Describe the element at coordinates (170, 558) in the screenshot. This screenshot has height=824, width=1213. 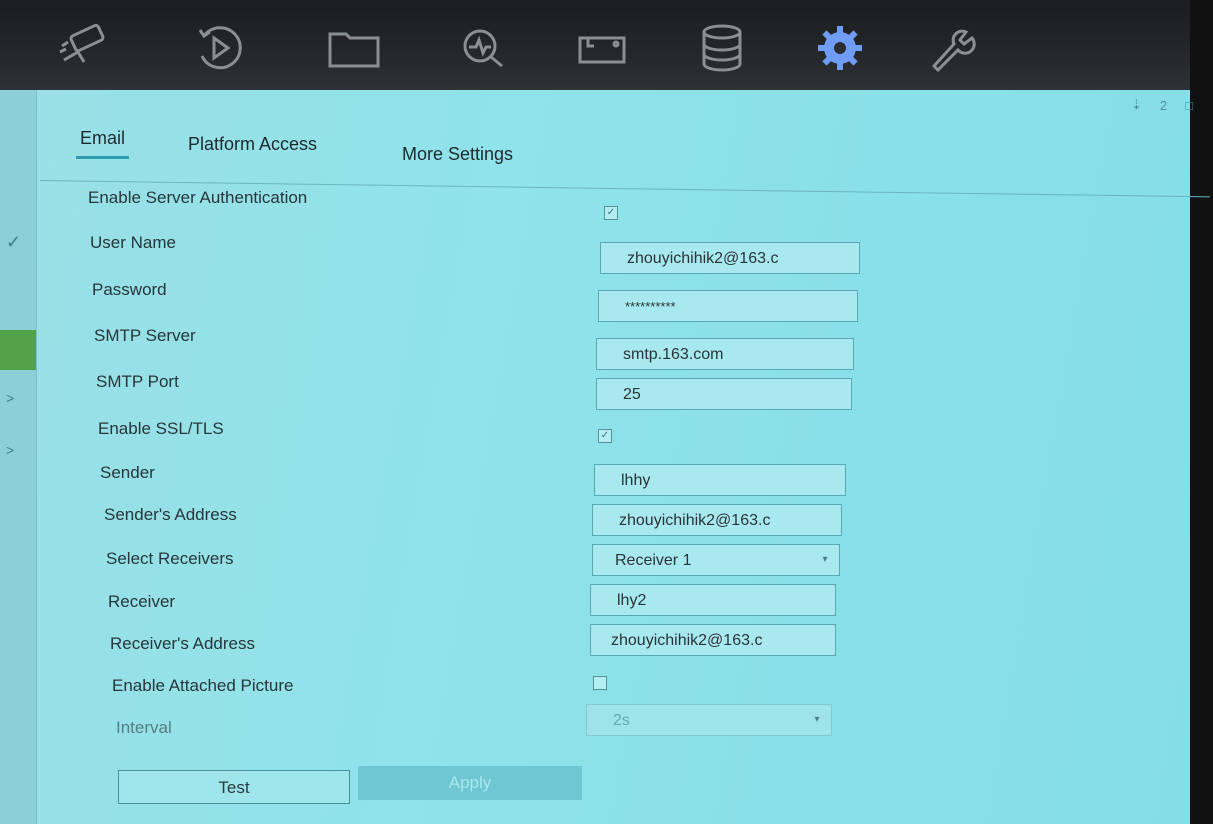
I see `select-receivers-label: Select Receivers` at that location.